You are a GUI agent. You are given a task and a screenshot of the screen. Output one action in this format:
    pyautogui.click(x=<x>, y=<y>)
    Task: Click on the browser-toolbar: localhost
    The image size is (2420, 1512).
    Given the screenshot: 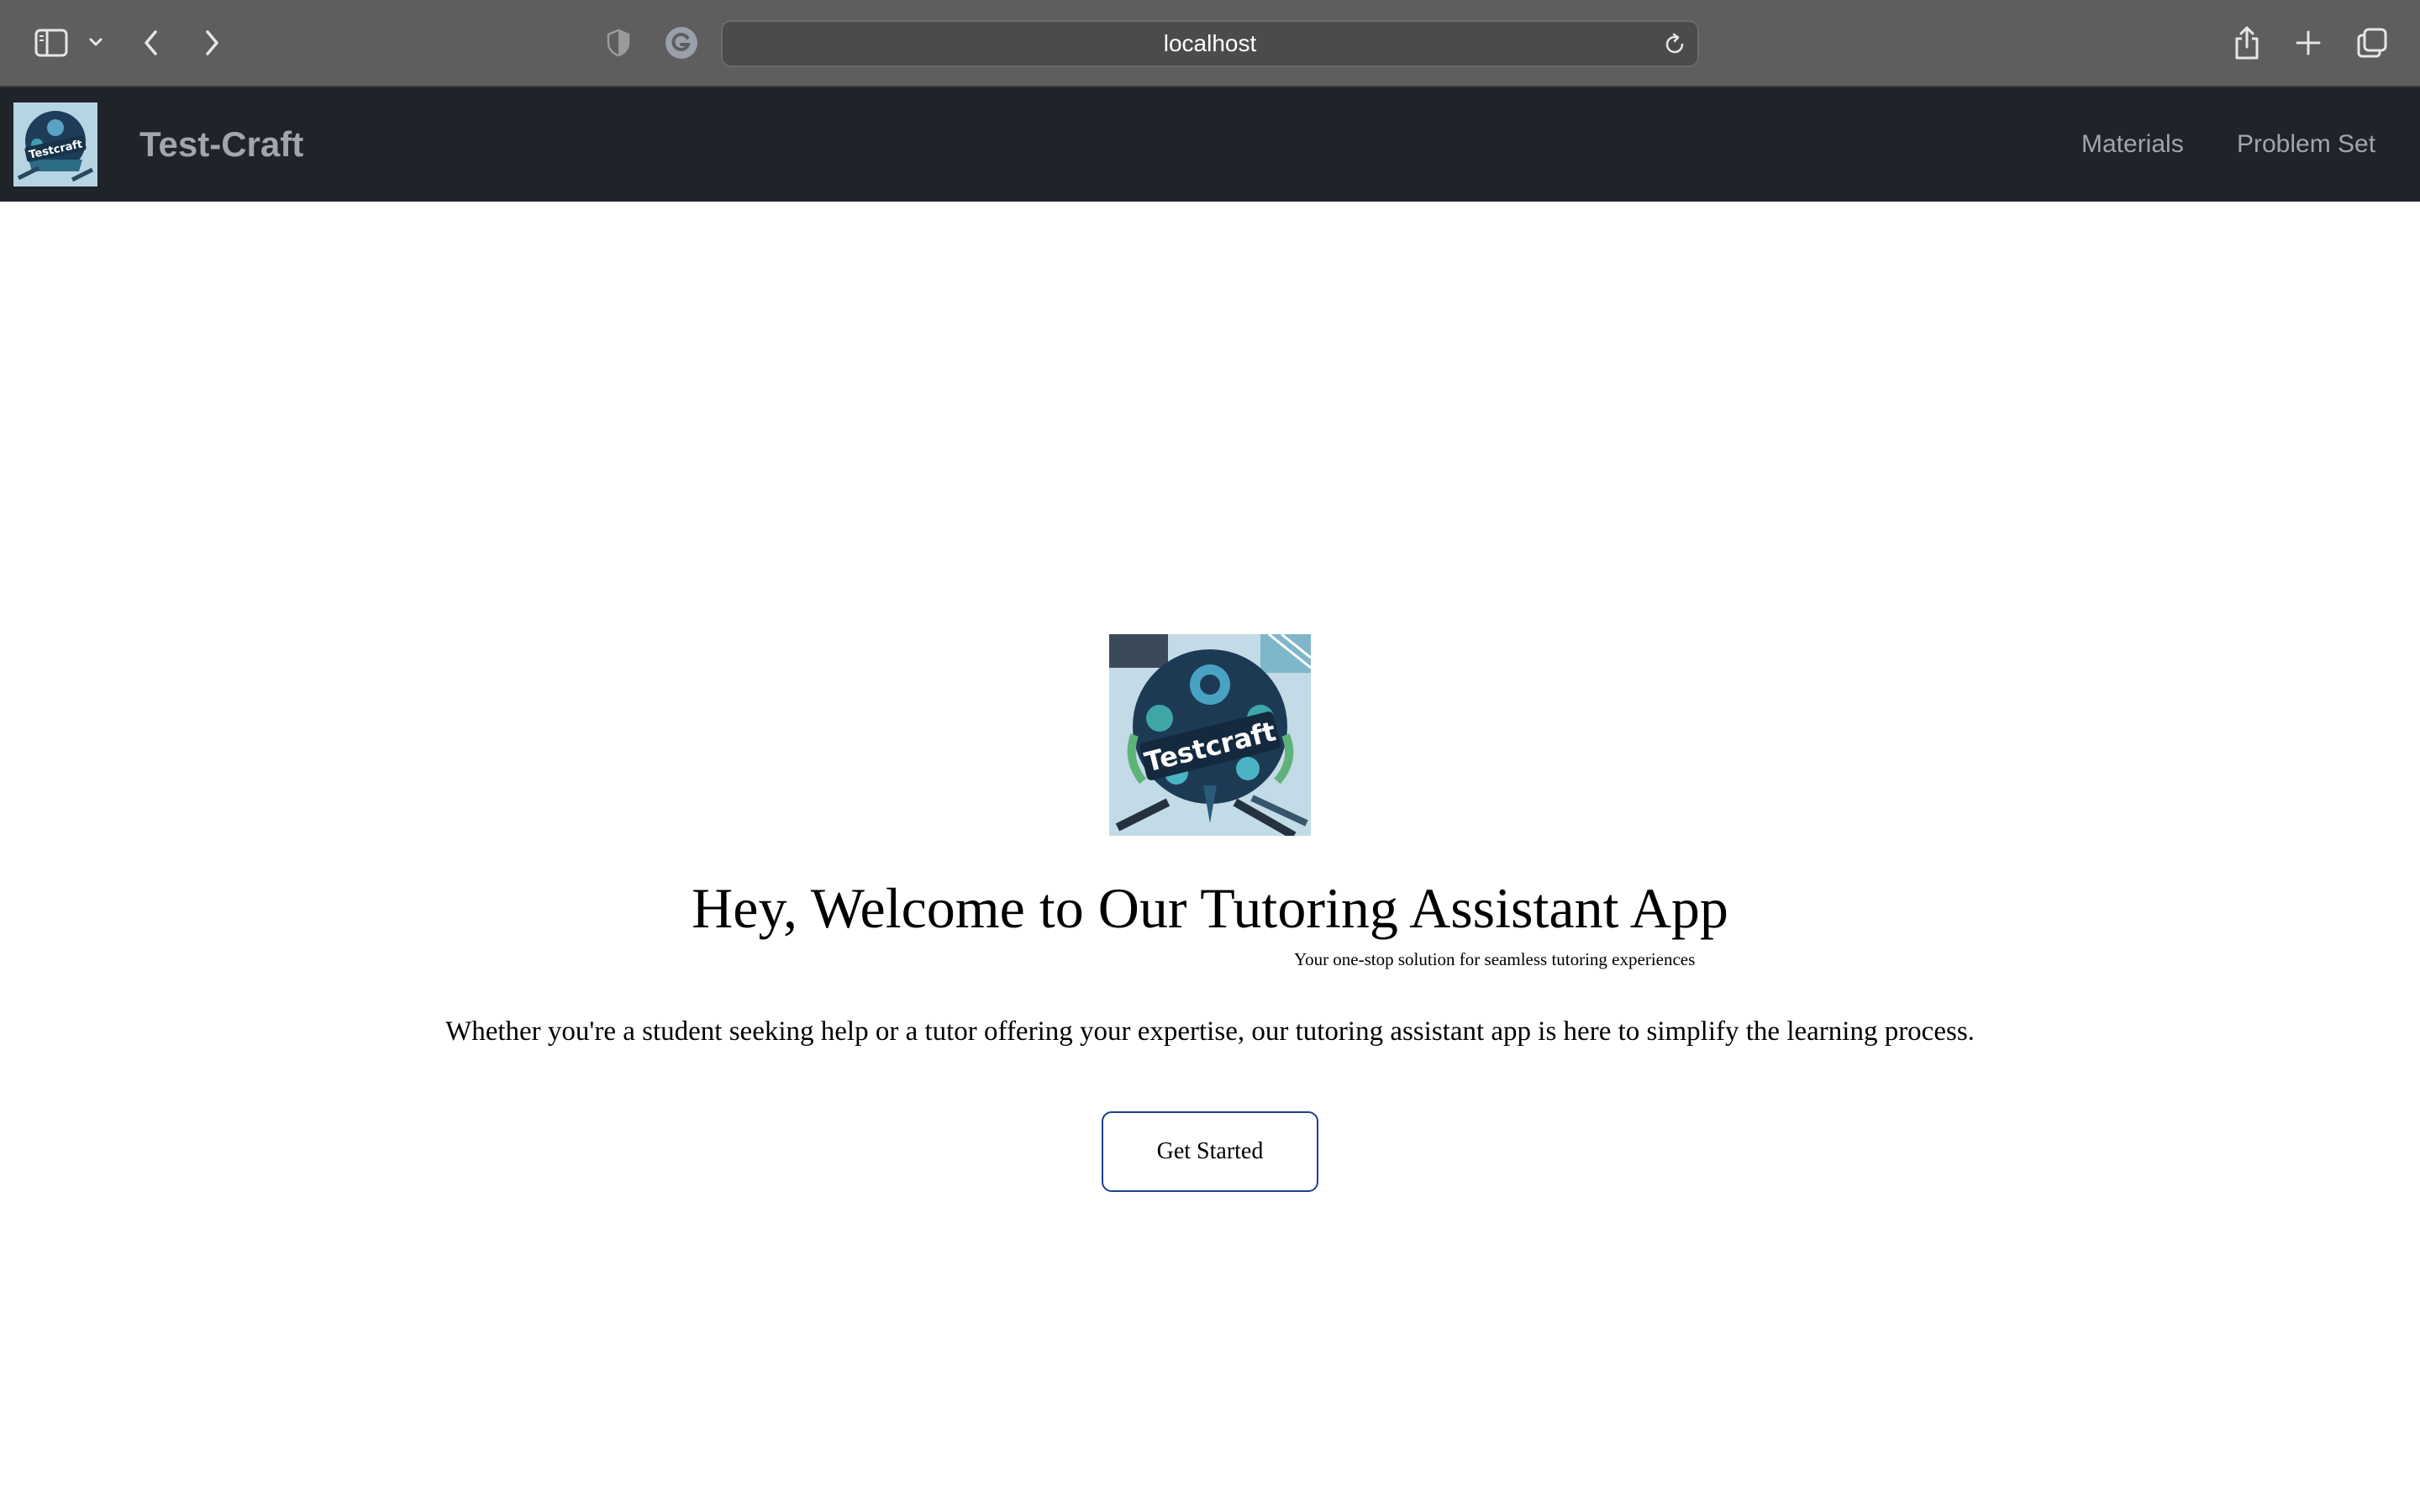 What is the action you would take?
    pyautogui.click(x=1210, y=43)
    